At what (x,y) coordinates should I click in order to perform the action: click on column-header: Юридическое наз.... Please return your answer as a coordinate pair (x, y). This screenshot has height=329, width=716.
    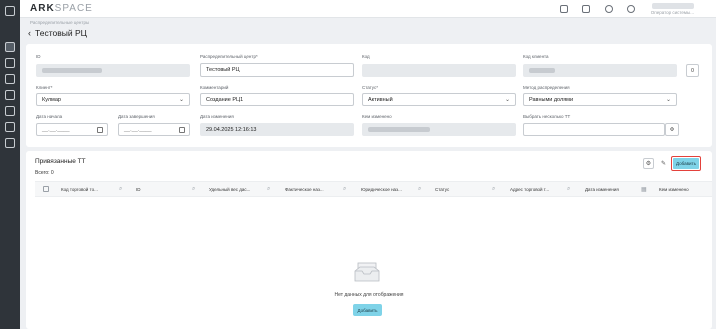
    Looking at the image, I should click on (381, 189).